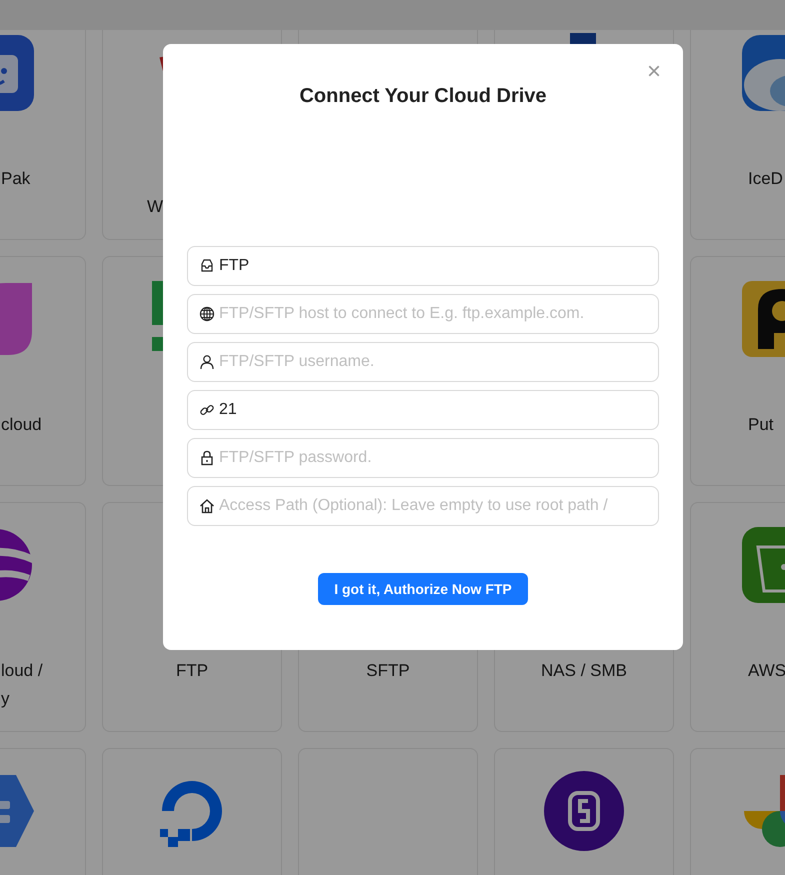 This screenshot has height=875, width=785. I want to click on drive-name: cloud, so click(22, 425).